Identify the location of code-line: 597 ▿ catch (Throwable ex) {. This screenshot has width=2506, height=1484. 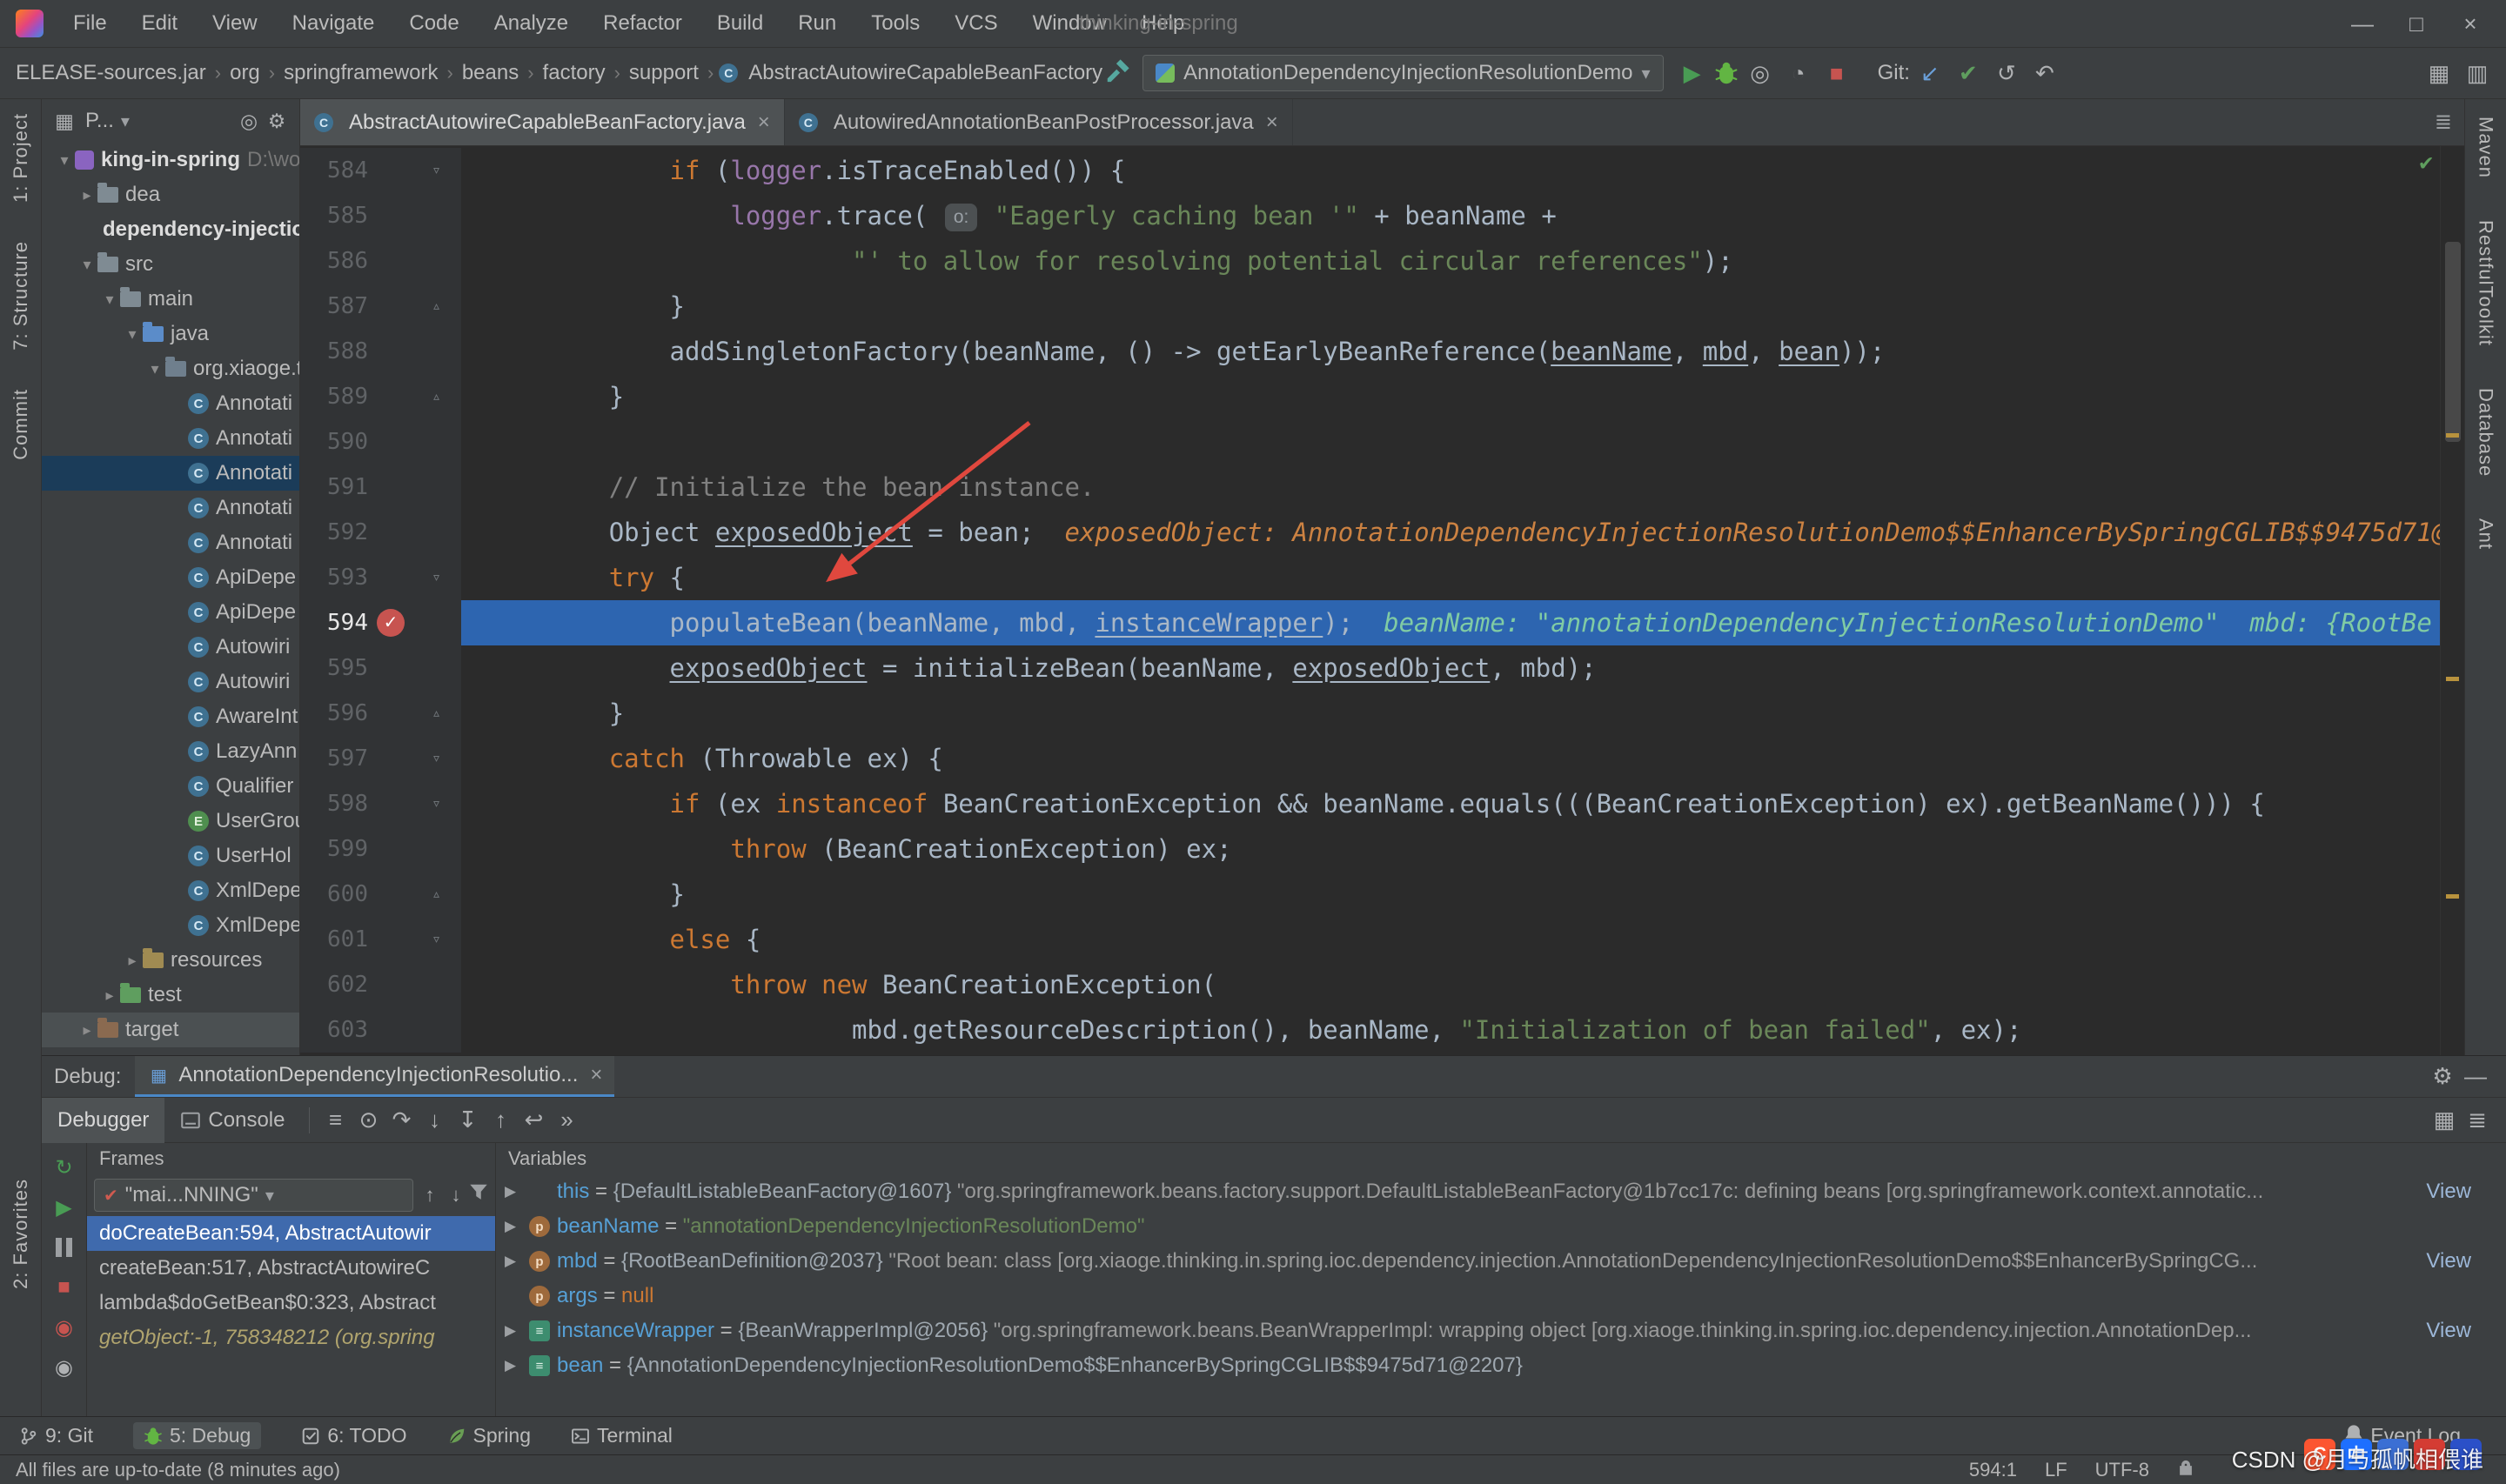
(1382, 758).